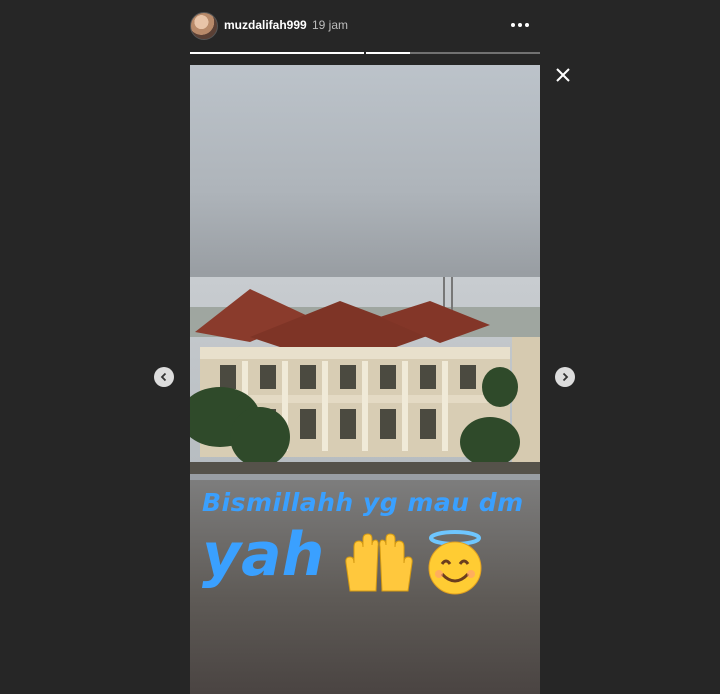  Describe the element at coordinates (365, 375) in the screenshot. I see `mansion-photo` at that location.